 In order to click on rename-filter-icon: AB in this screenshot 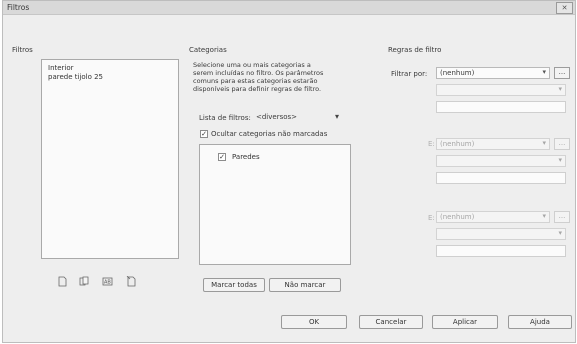, I will do `click(107, 281)`.